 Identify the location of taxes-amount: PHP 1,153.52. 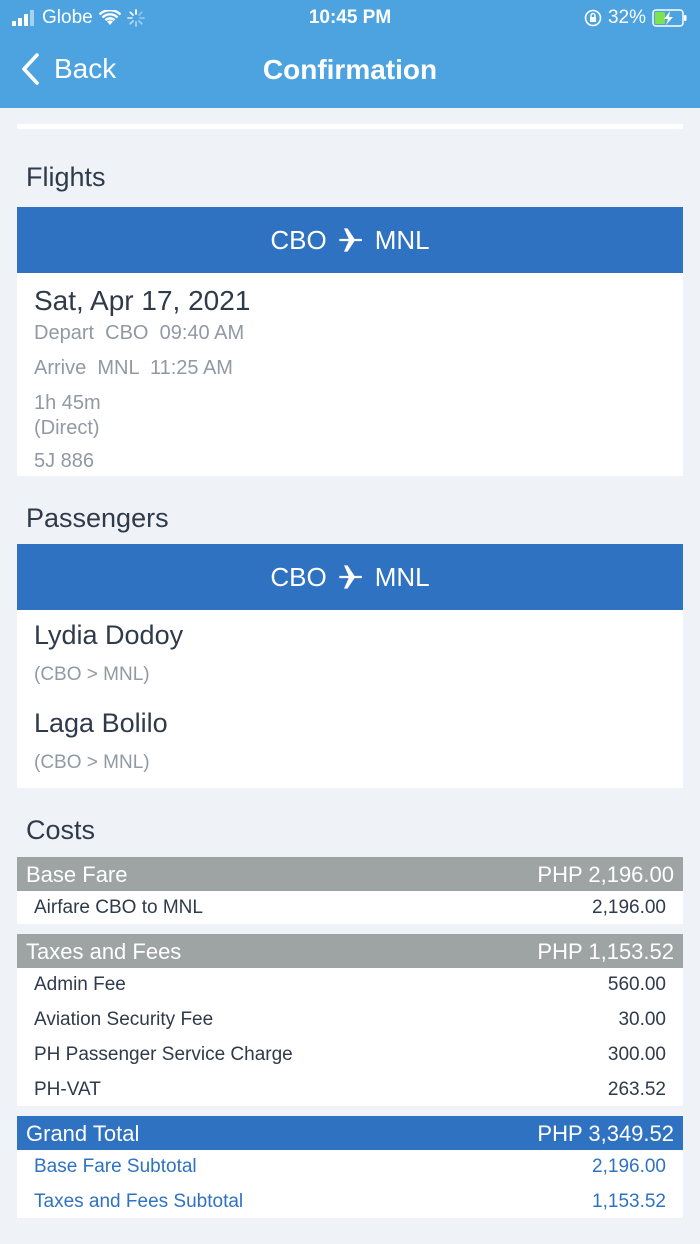
(605, 951).